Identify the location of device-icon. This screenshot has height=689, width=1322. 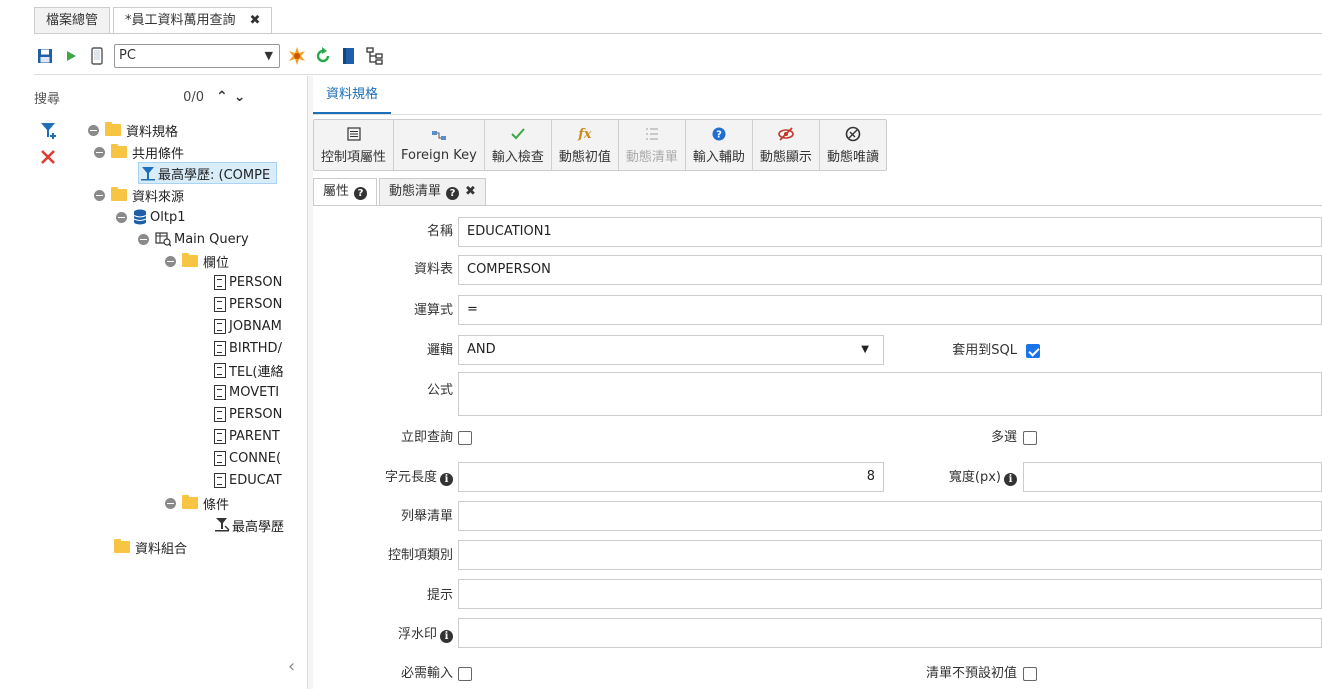
(97, 56).